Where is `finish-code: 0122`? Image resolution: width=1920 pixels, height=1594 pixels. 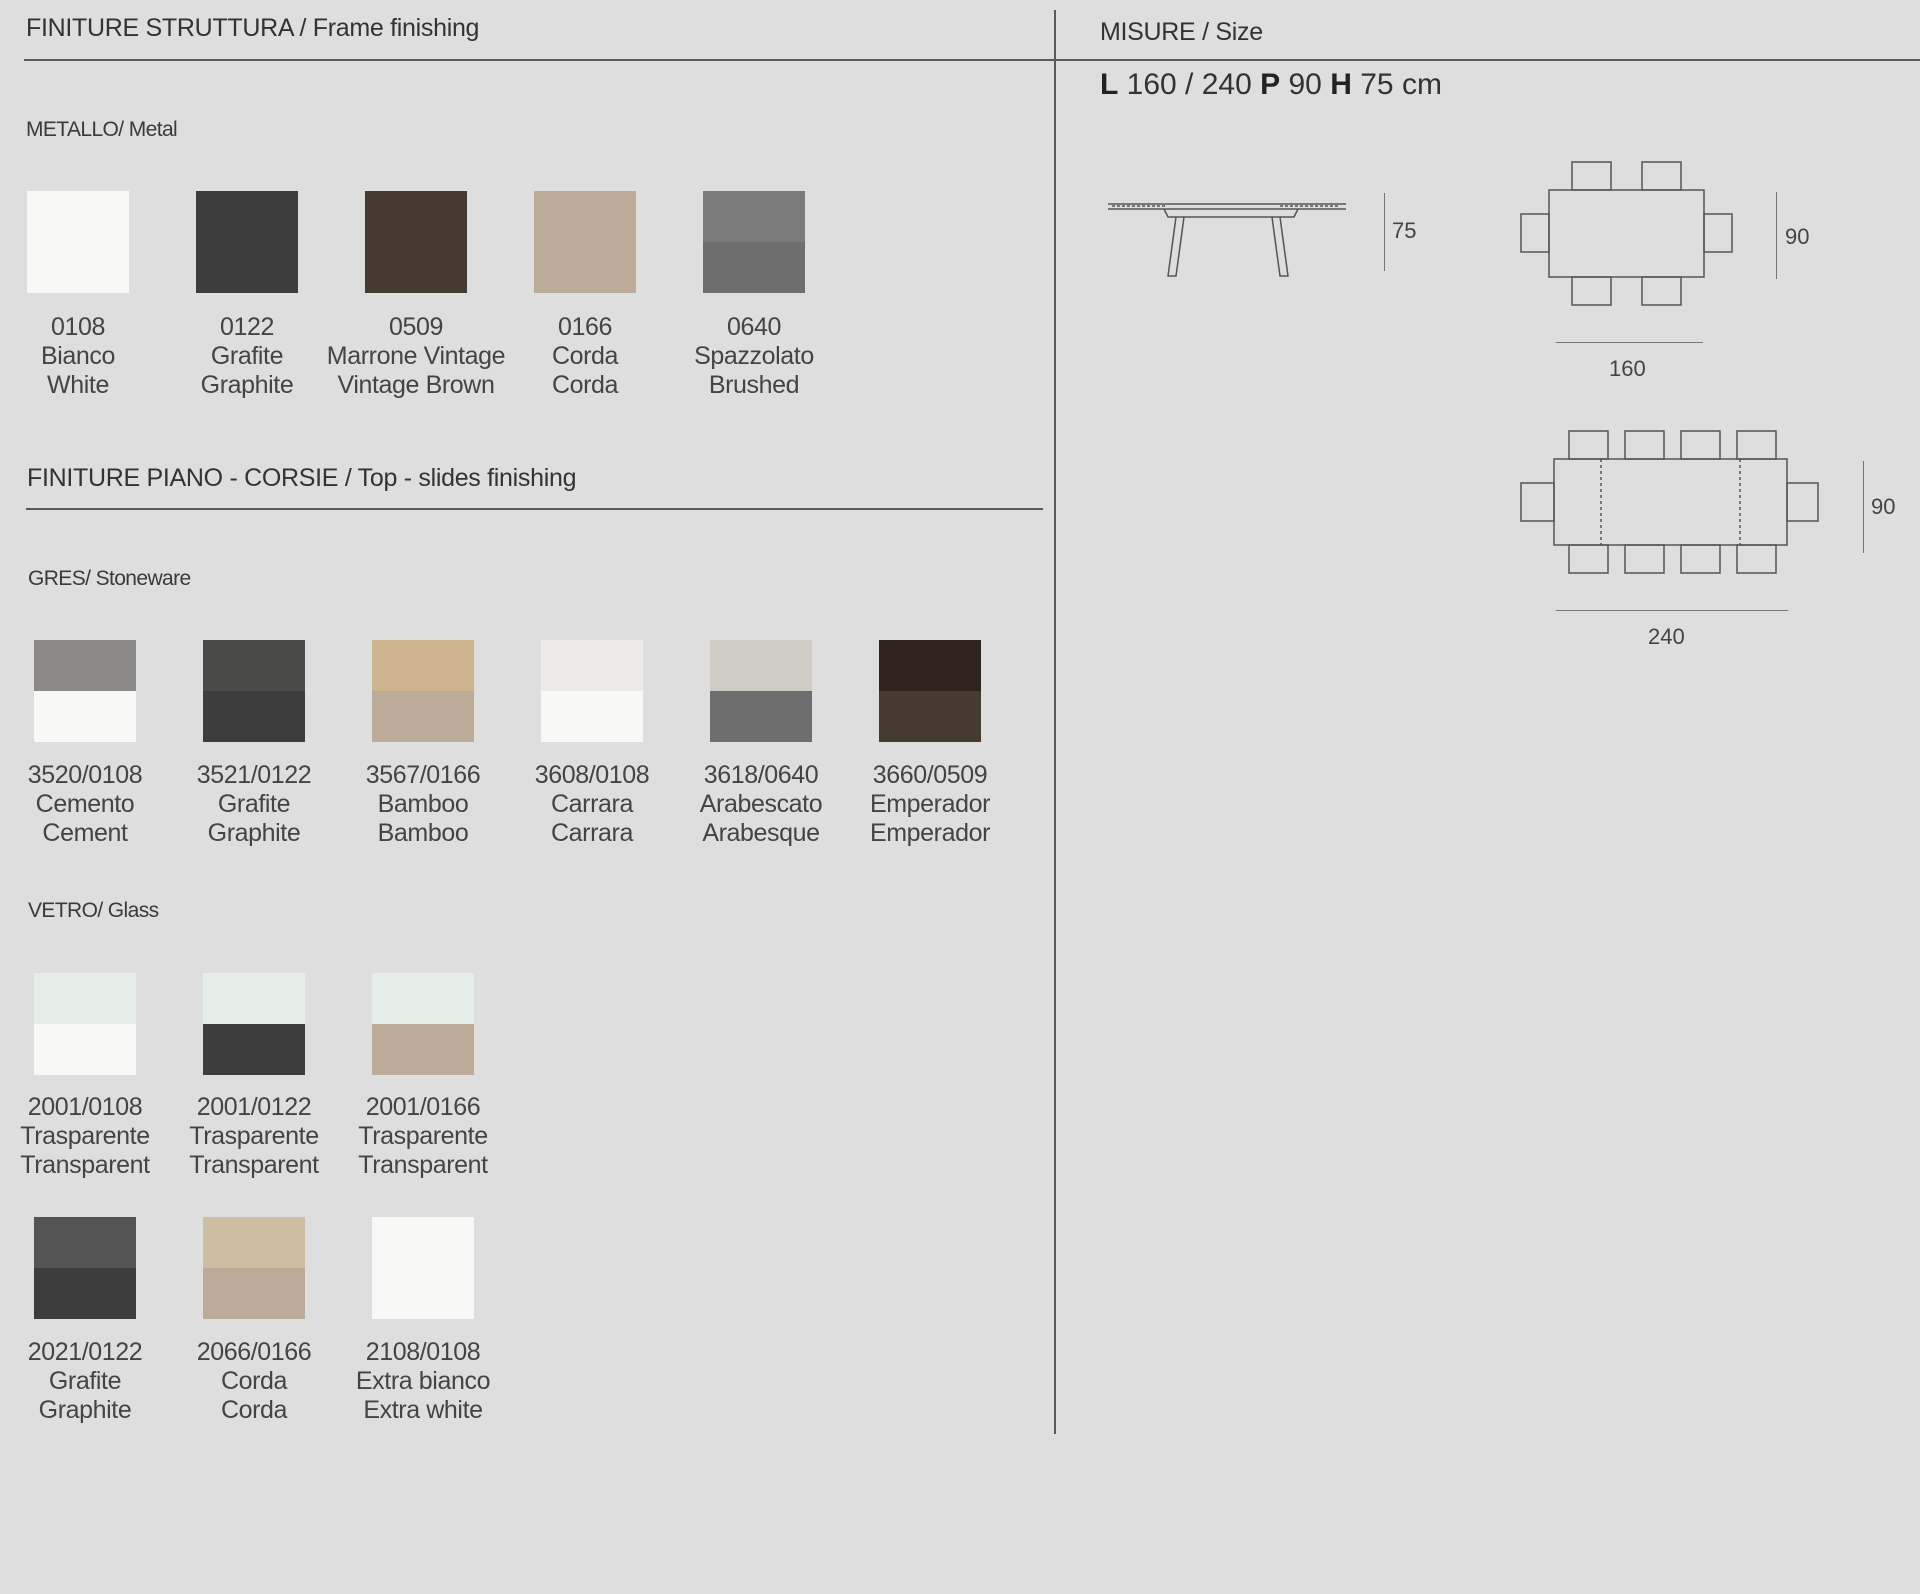
finish-code: 0122 is located at coordinates (246, 327).